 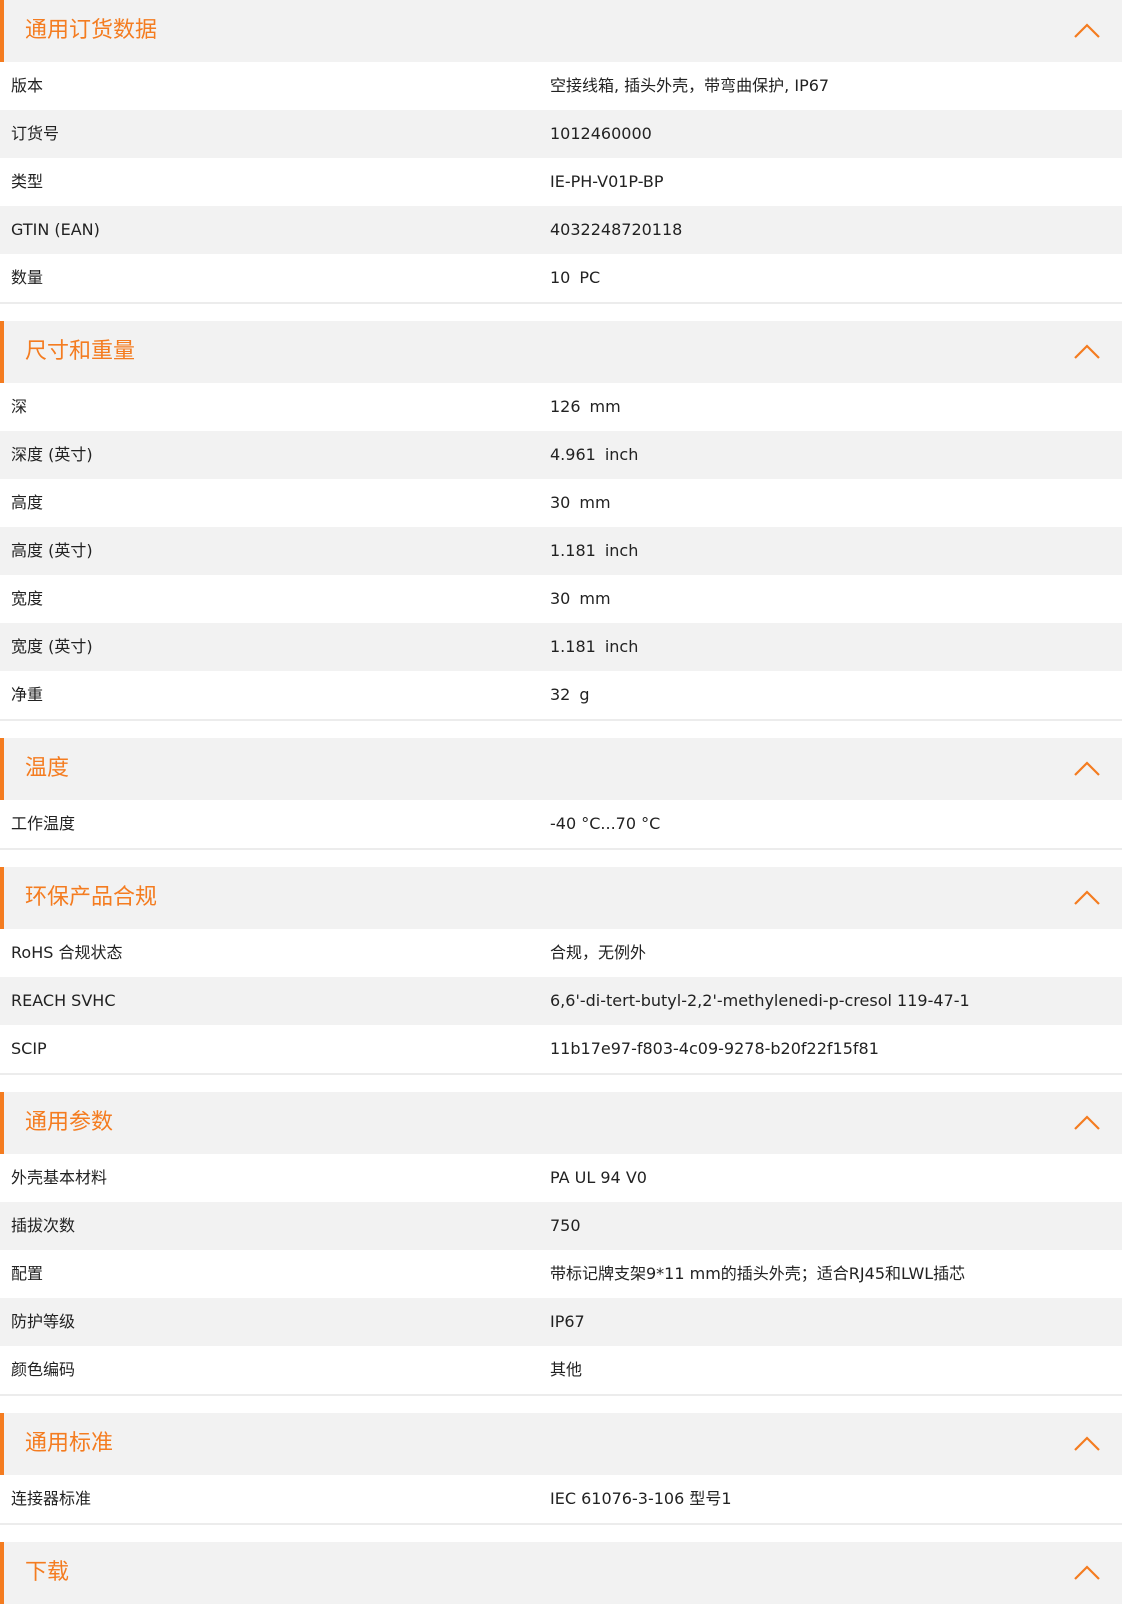 I want to click on spec-label: 插拔次数, so click(x=43, y=1225).